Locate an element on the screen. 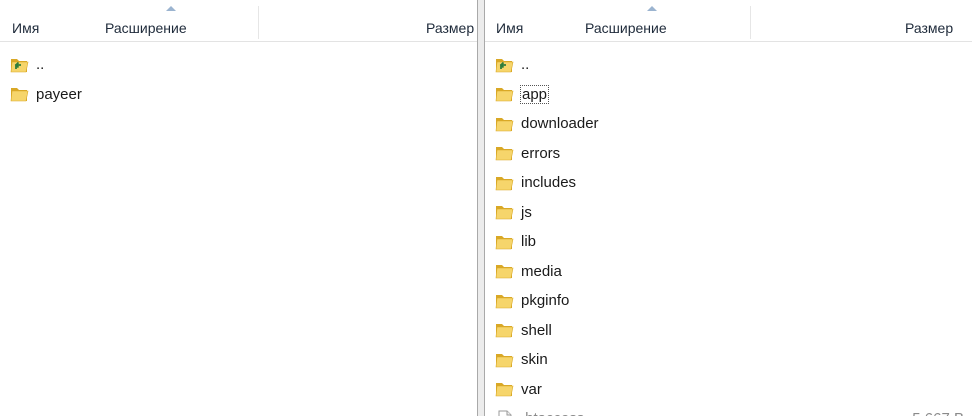 Image resolution: width=972 pixels, height=416 pixels. item-name: lib is located at coordinates (529, 242).